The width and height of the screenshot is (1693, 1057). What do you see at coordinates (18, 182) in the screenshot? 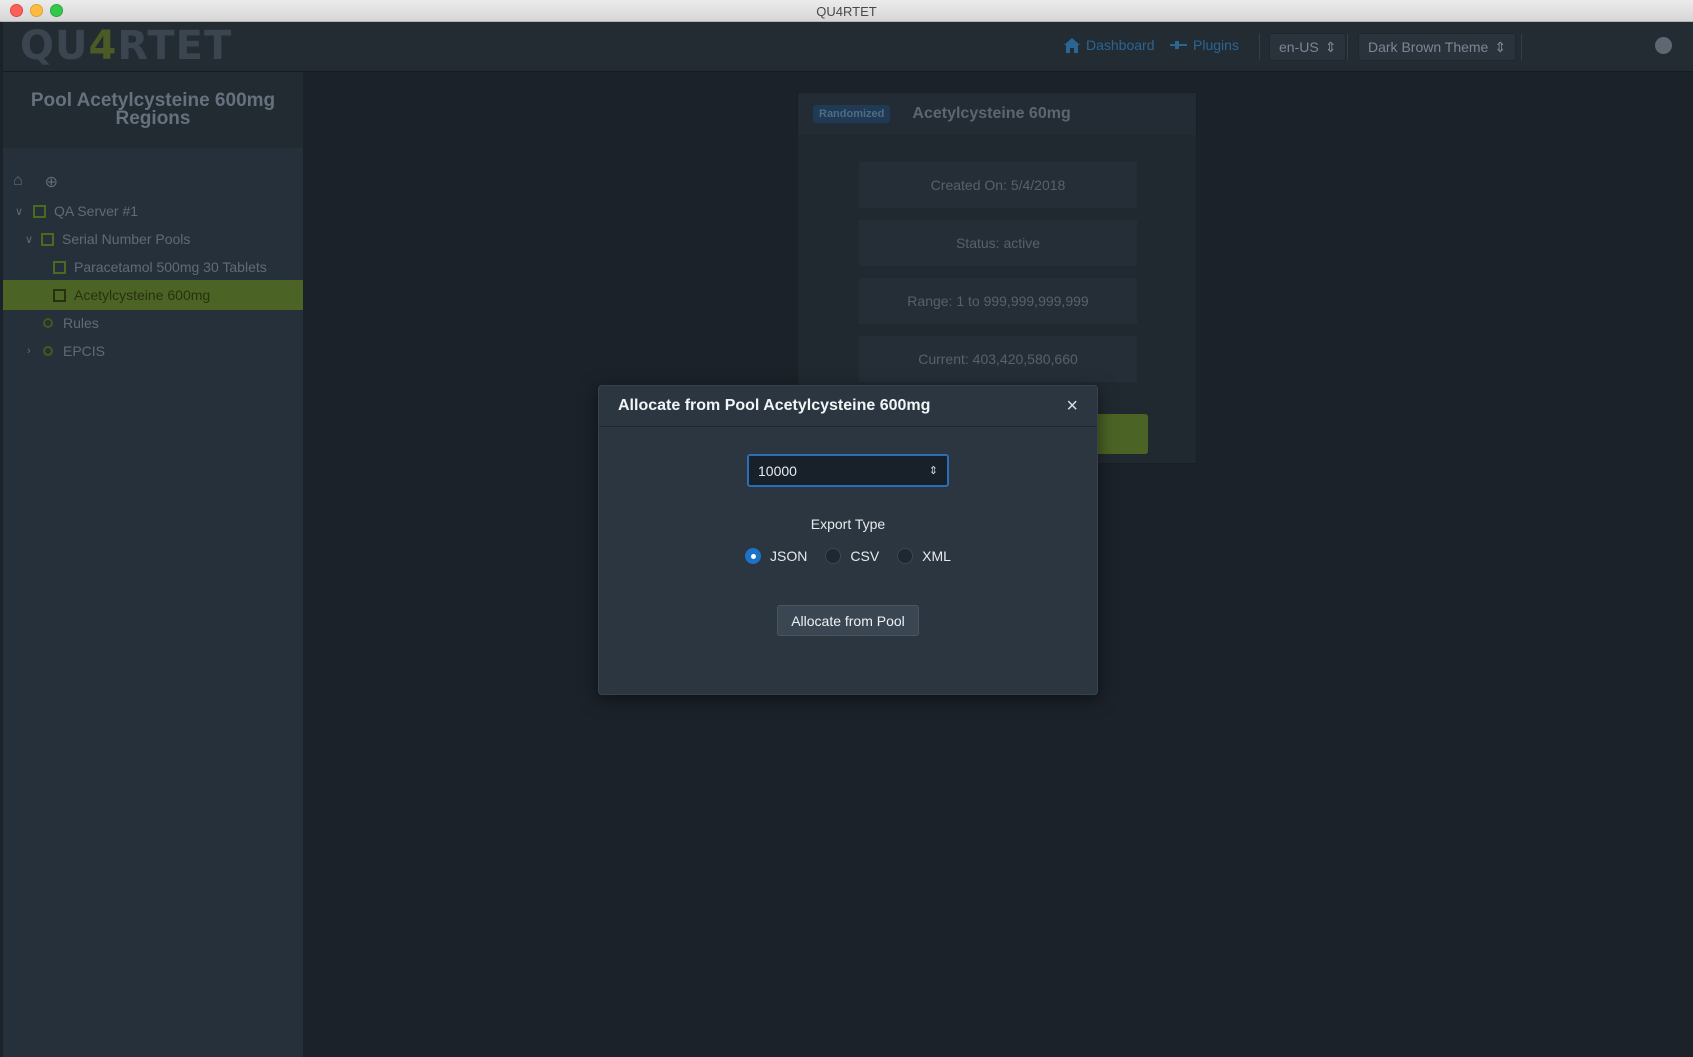
I see `home-icon: ⌂` at bounding box center [18, 182].